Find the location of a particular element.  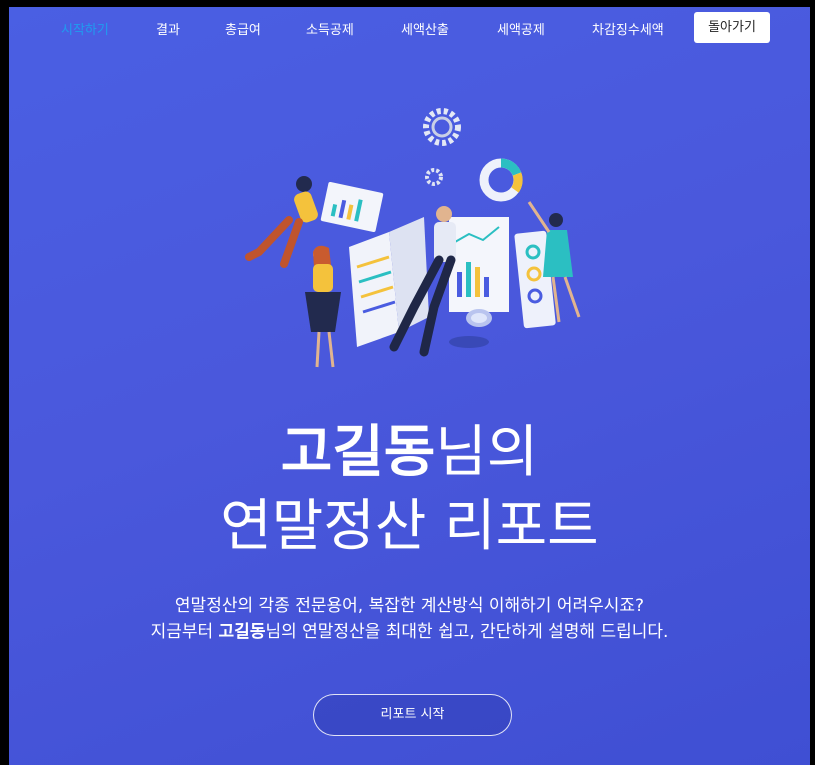

title-suffix: 님의 is located at coordinates (487, 452).